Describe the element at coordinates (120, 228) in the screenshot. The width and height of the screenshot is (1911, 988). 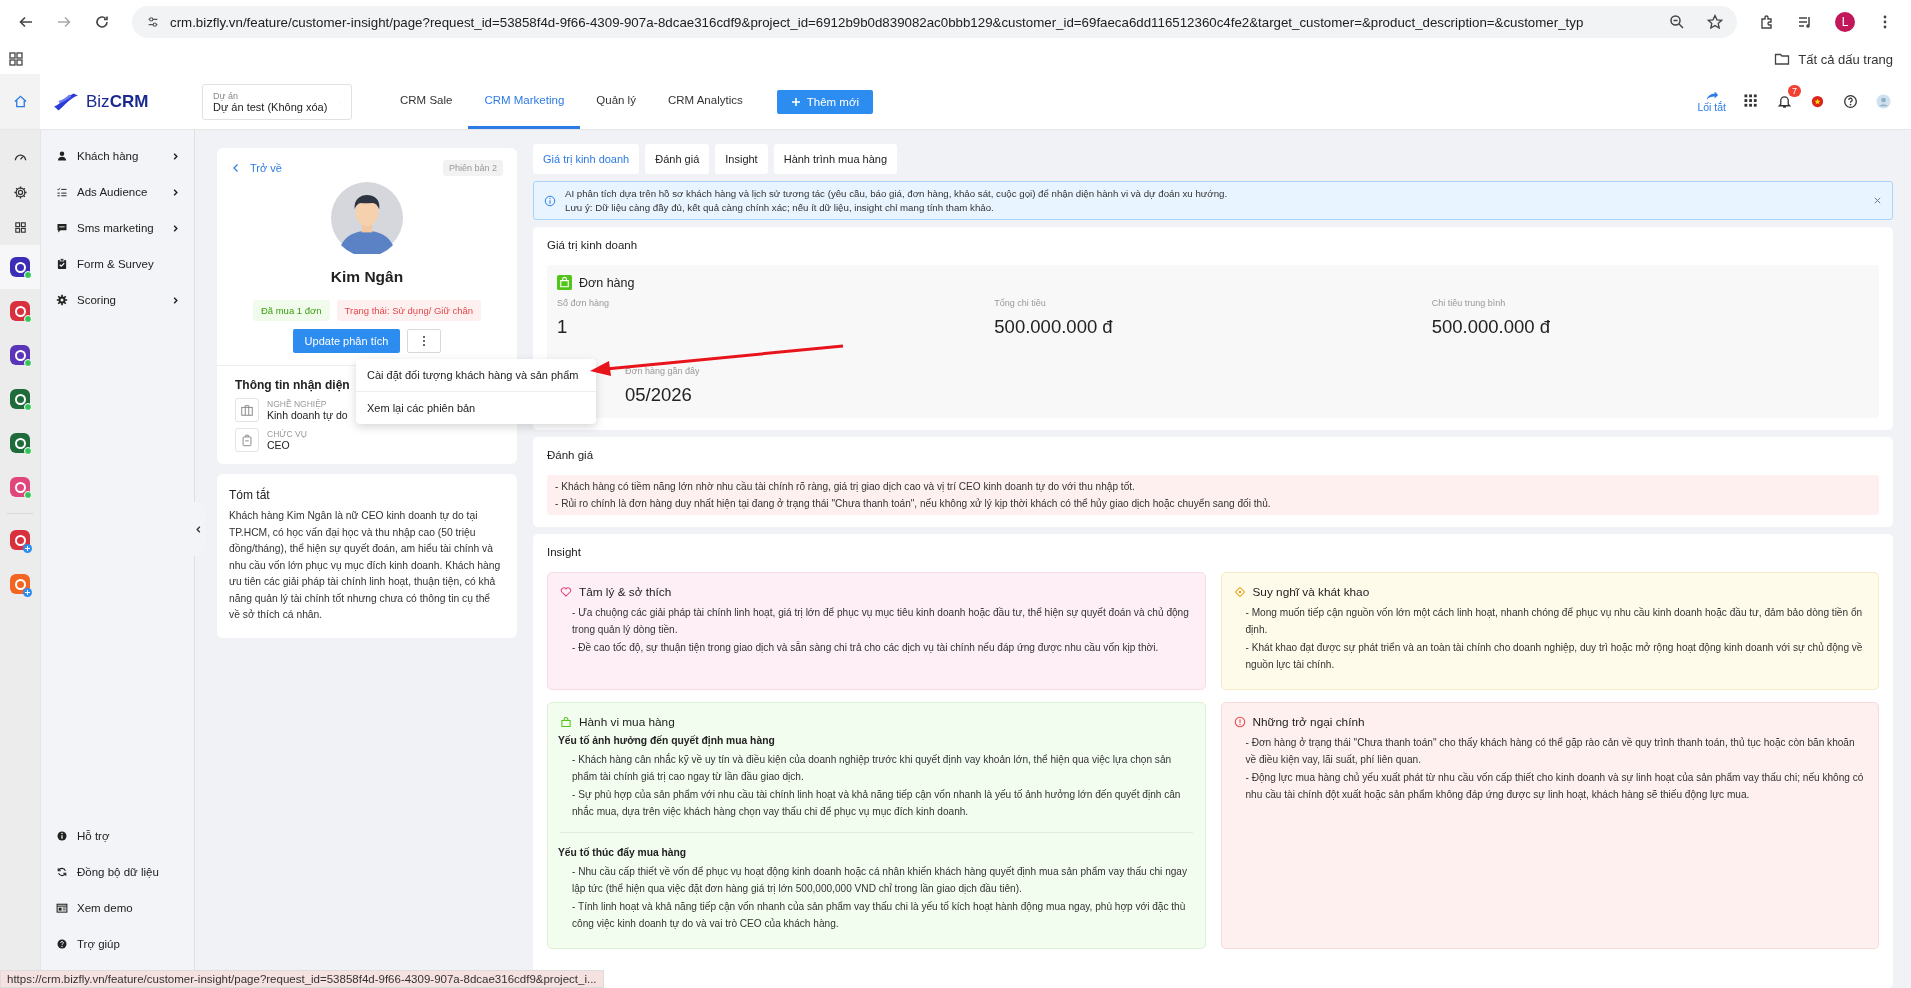
I see `sidebar-item: Sms marketing` at that location.